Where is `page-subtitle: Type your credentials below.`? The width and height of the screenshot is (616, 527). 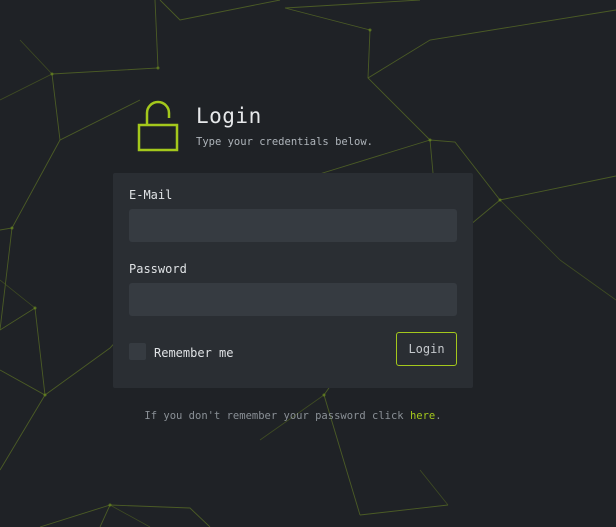 page-subtitle: Type your credentials below. is located at coordinates (285, 142).